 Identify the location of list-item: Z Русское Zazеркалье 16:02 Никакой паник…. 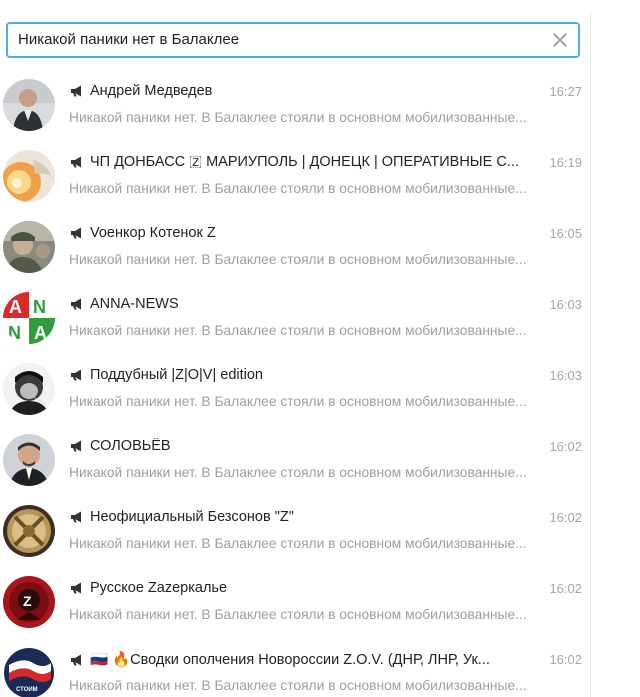
(295, 602).